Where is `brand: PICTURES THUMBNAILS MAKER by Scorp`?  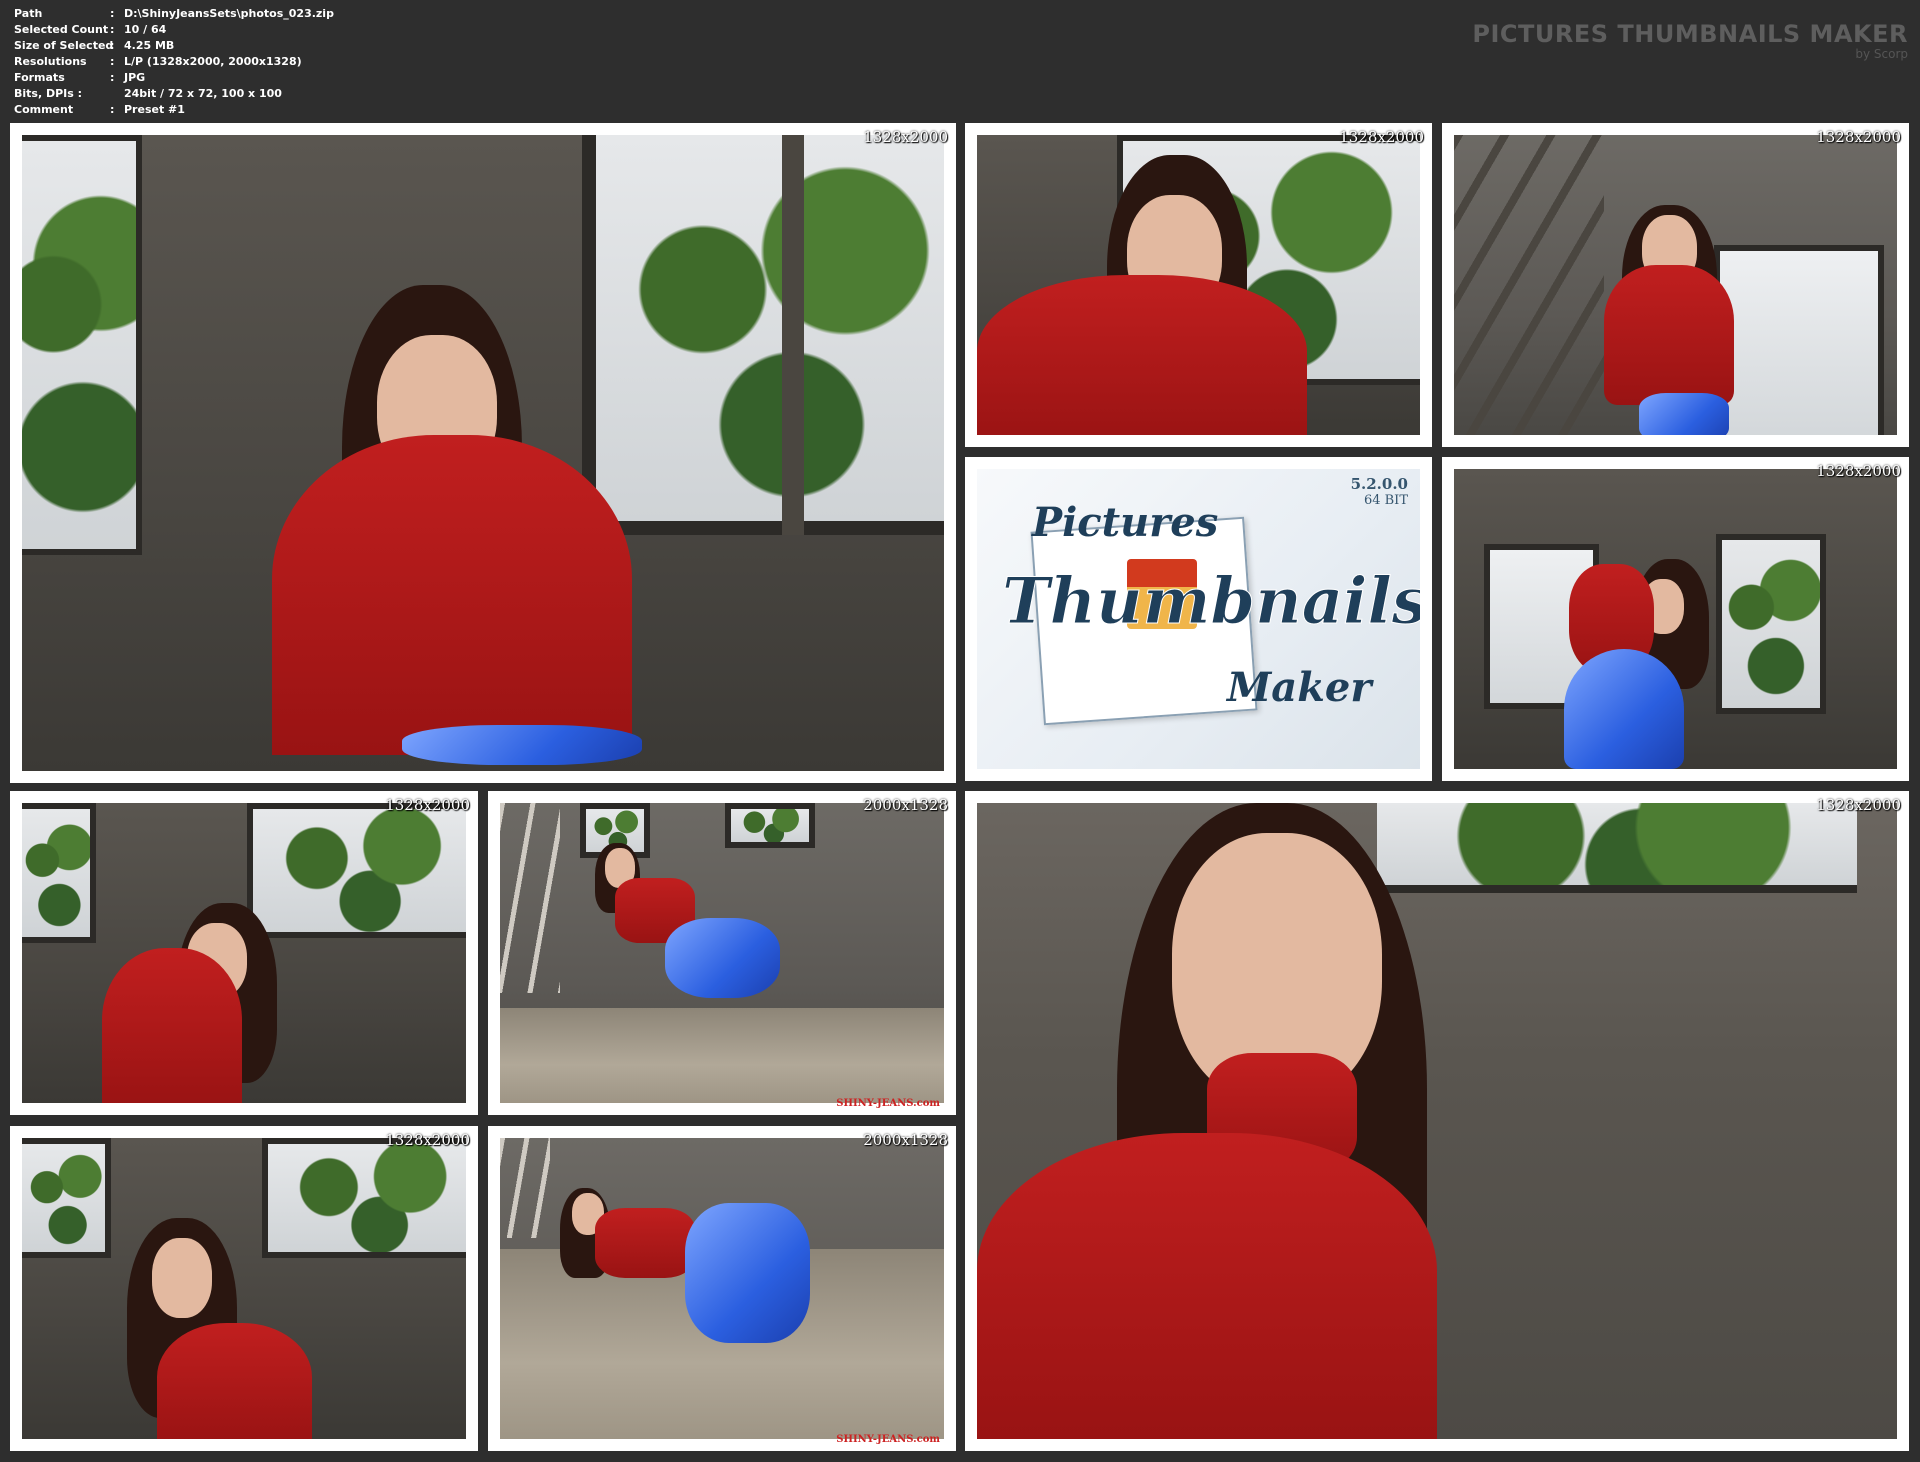 brand: PICTURES THUMBNAILS MAKER by Scorp is located at coordinates (1690, 40).